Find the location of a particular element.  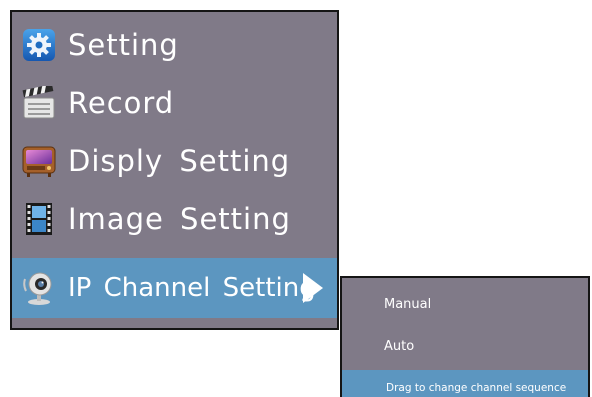

menu-item-record: Record is located at coordinates (174, 103).